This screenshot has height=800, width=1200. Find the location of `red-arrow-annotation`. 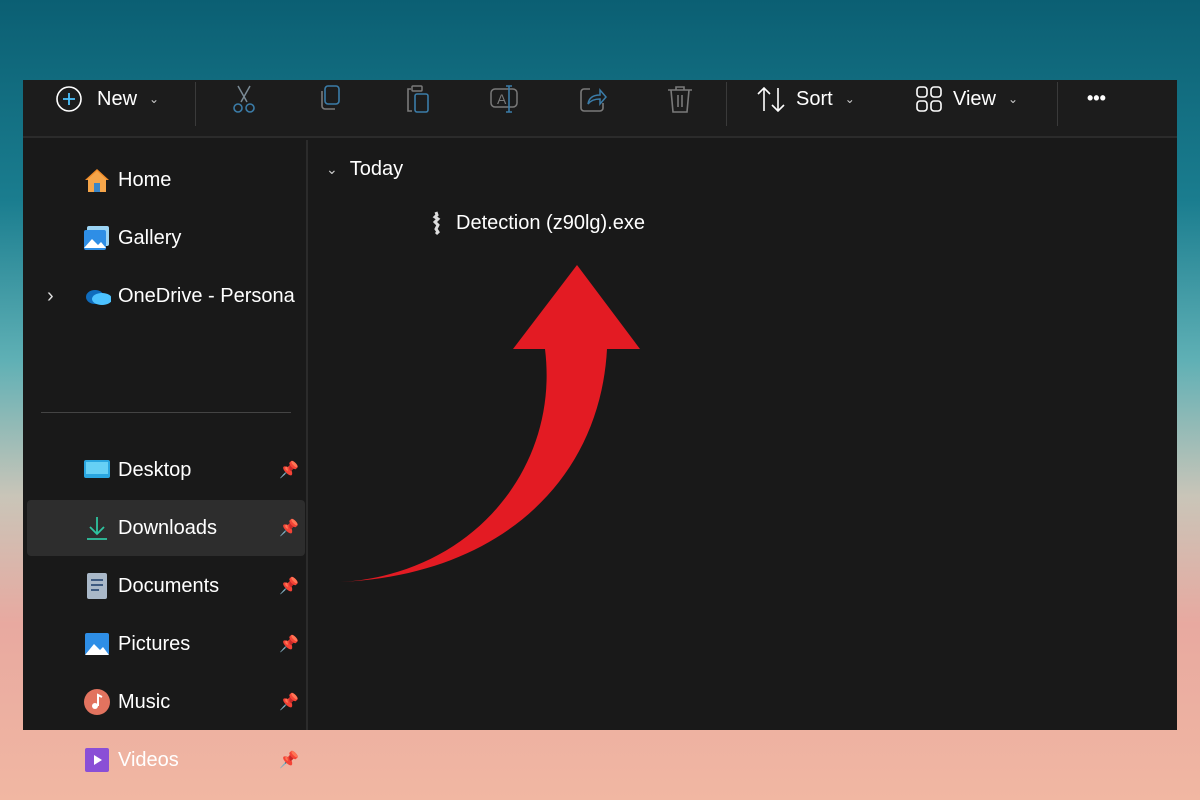

red-arrow-annotation is located at coordinates (490, 423).